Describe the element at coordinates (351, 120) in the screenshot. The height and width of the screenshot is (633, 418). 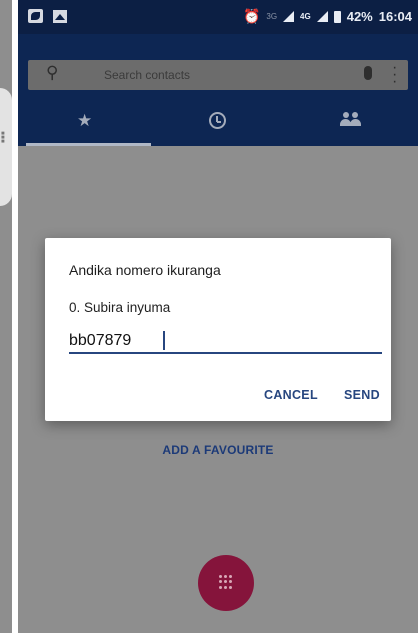
I see `contacts-icon` at that location.